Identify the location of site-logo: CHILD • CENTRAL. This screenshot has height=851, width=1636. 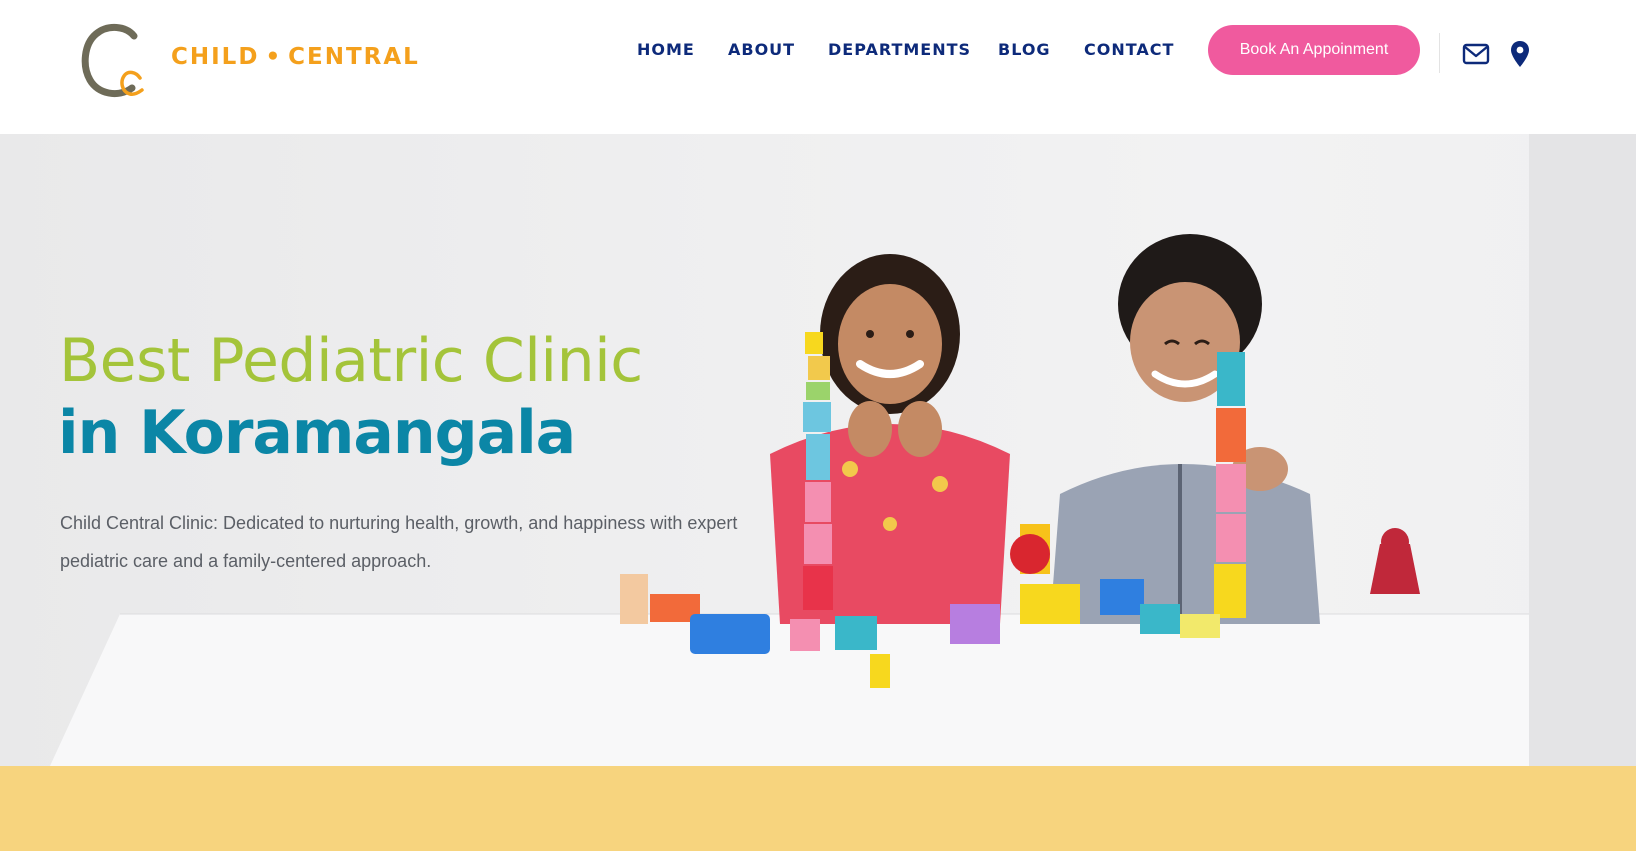
(247, 59).